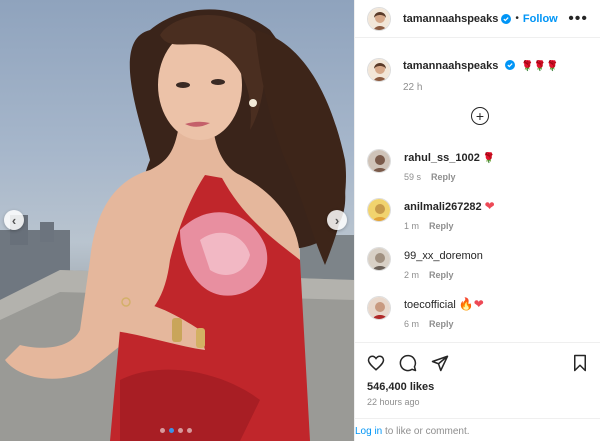  I want to click on comment-text: ❤, so click(489, 206).